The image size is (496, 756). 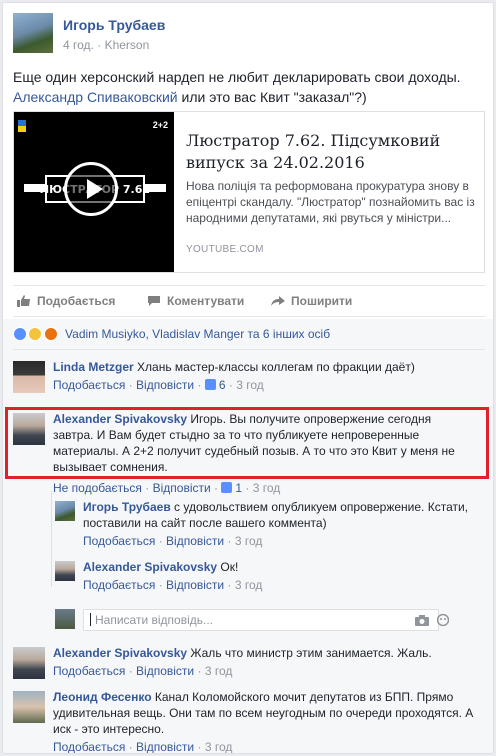 I want to click on sticker-icon, so click(x=443, y=620).